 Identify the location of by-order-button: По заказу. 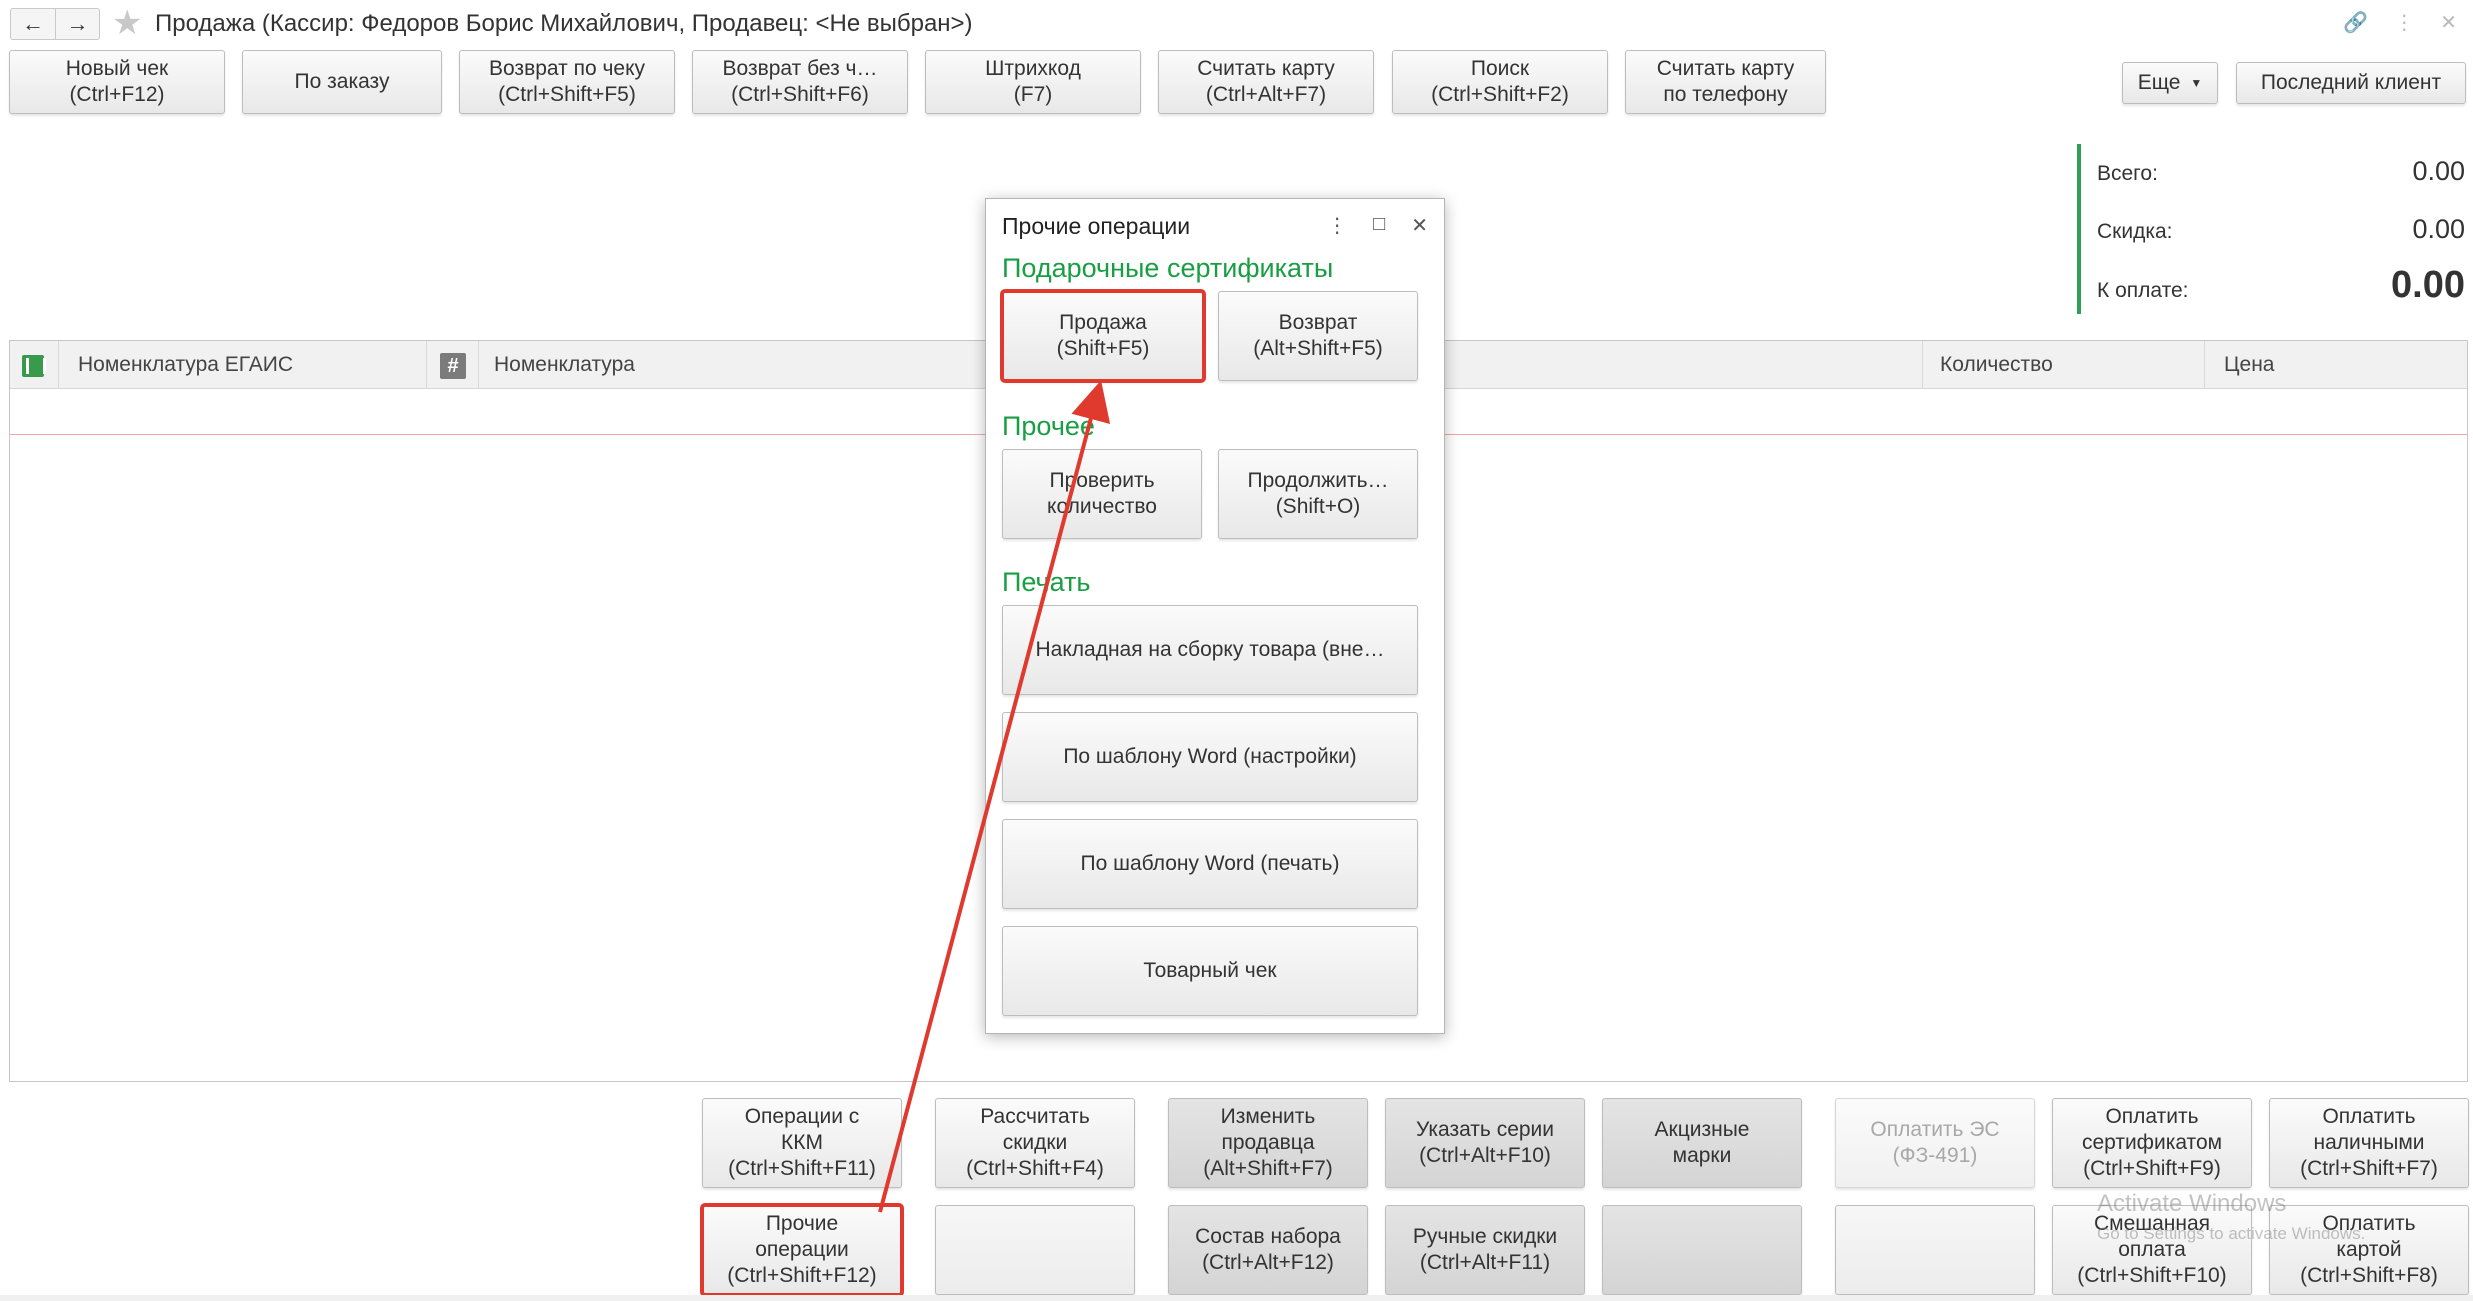
(342, 82).